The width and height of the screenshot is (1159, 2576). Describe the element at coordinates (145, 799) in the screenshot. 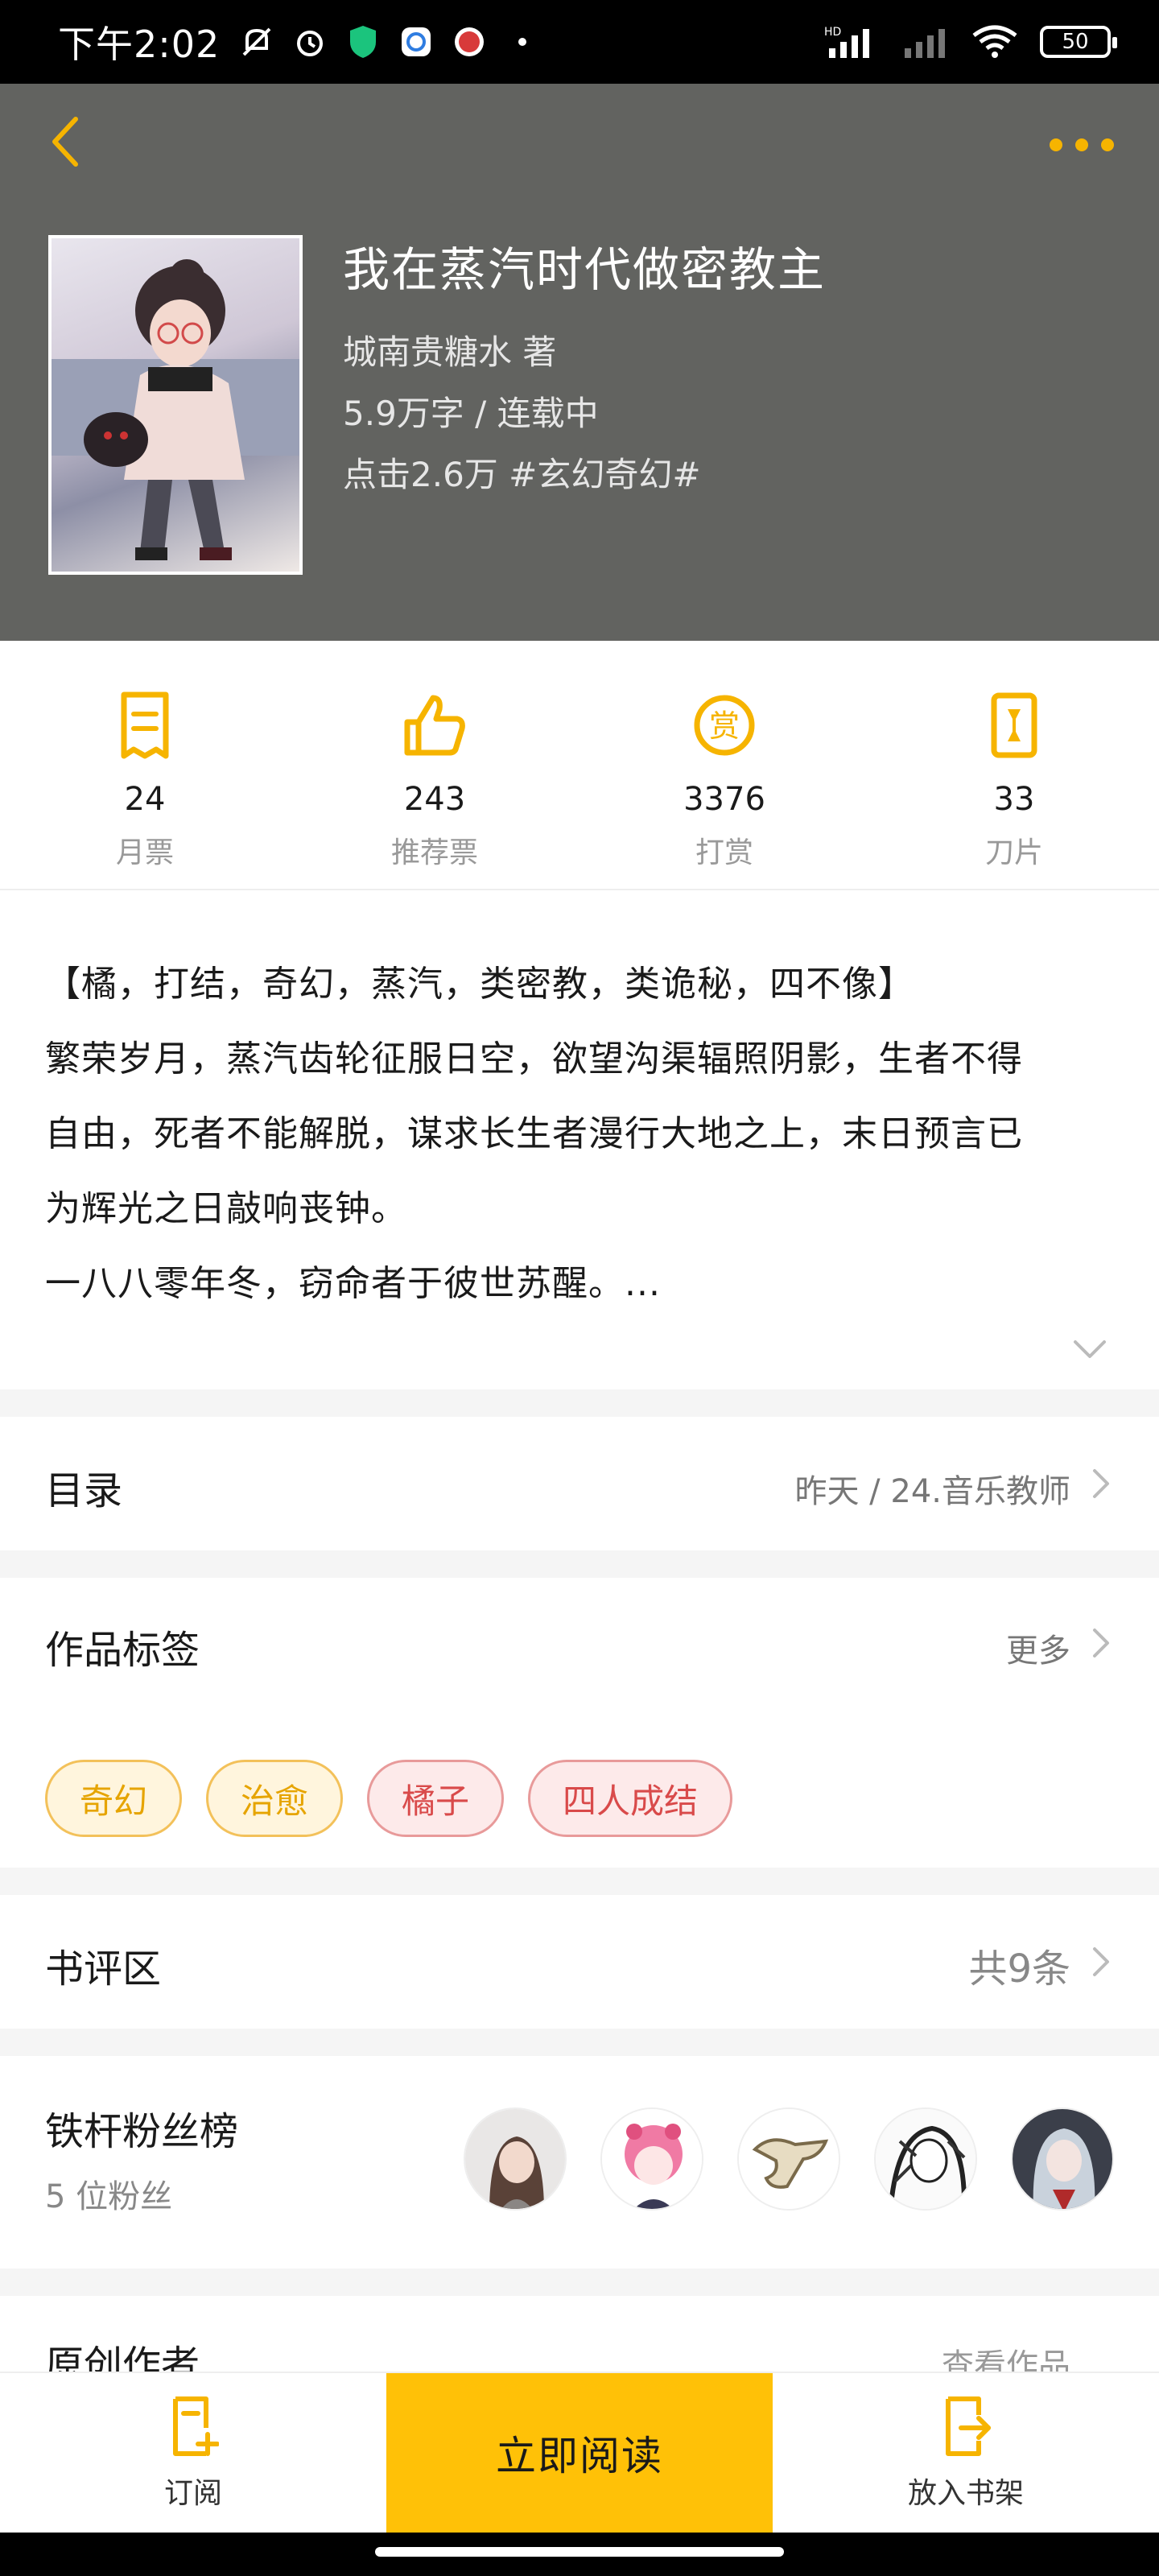

I see `stat-value: 24` at that location.